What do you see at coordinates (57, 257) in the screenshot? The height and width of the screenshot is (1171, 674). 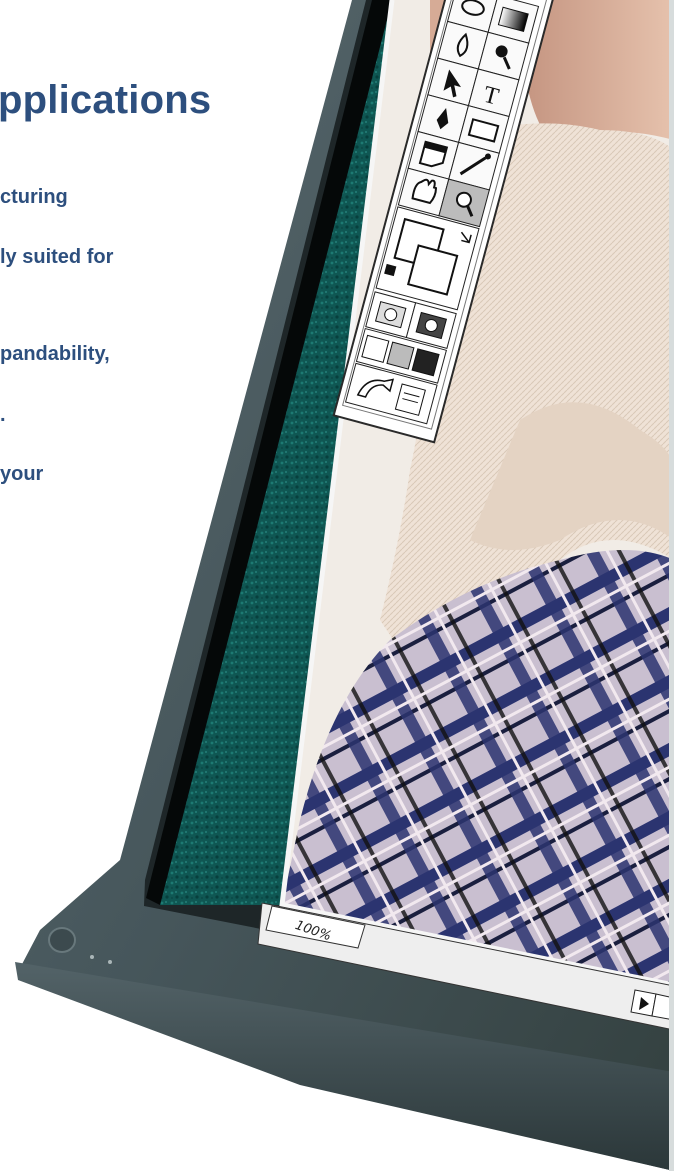 I see `body-text-line: ly suited for` at bounding box center [57, 257].